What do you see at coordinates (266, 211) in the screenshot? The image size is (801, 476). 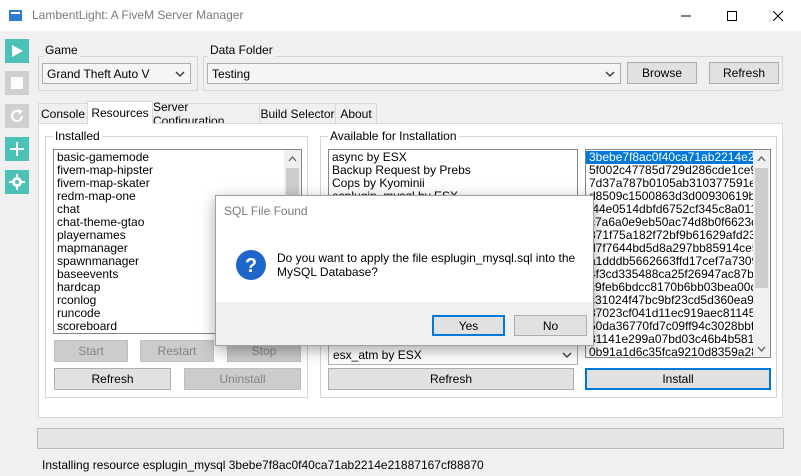 I see `dialog-title: SQL File Found` at bounding box center [266, 211].